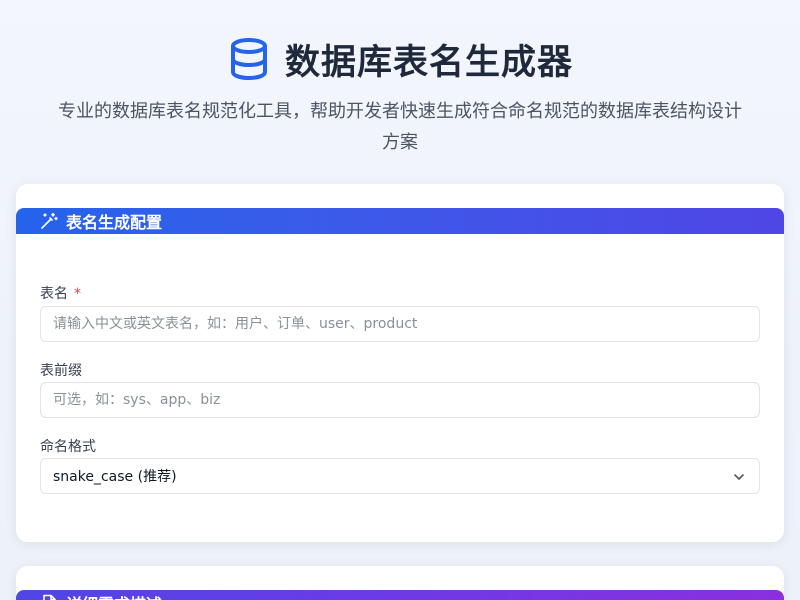 This screenshot has height=600, width=800. What do you see at coordinates (54, 294) in the screenshot?
I see `table-name-label-text: 表名` at bounding box center [54, 294].